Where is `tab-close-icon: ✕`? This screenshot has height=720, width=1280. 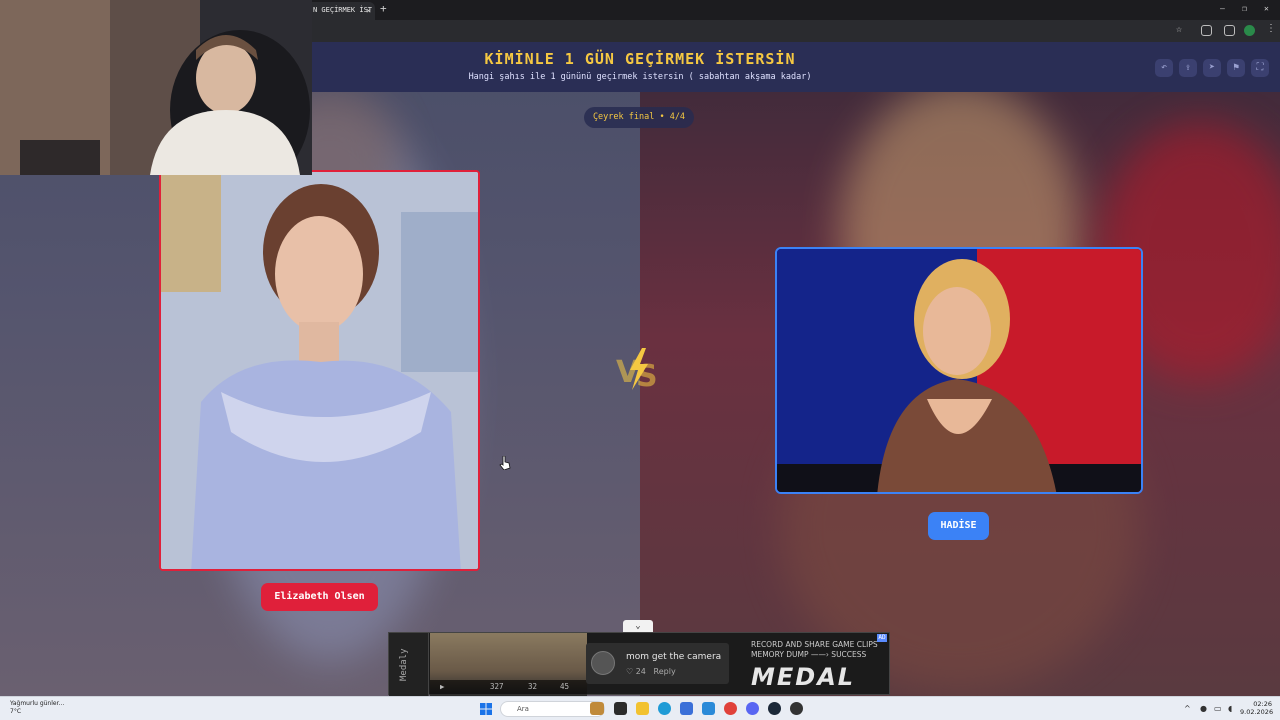 tab-close-icon: ✕ is located at coordinates (368, 10).